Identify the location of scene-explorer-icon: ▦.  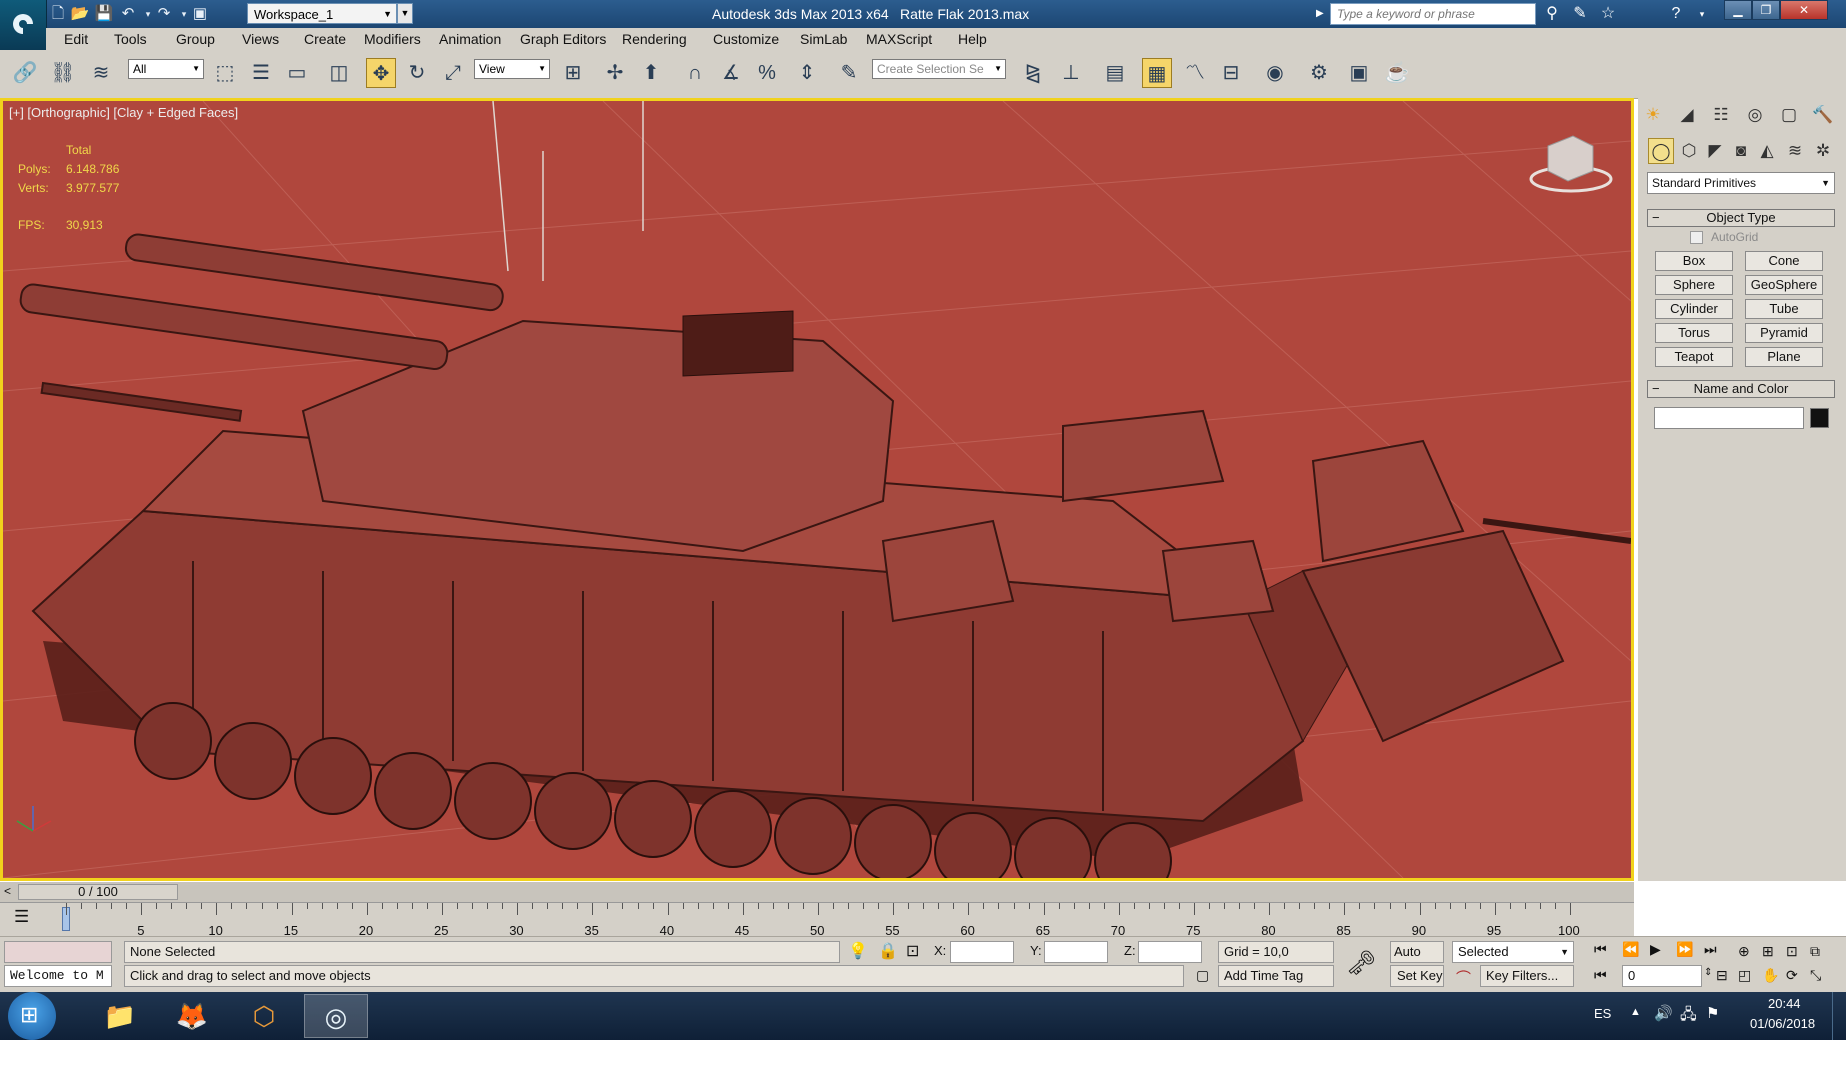
(1157, 73).